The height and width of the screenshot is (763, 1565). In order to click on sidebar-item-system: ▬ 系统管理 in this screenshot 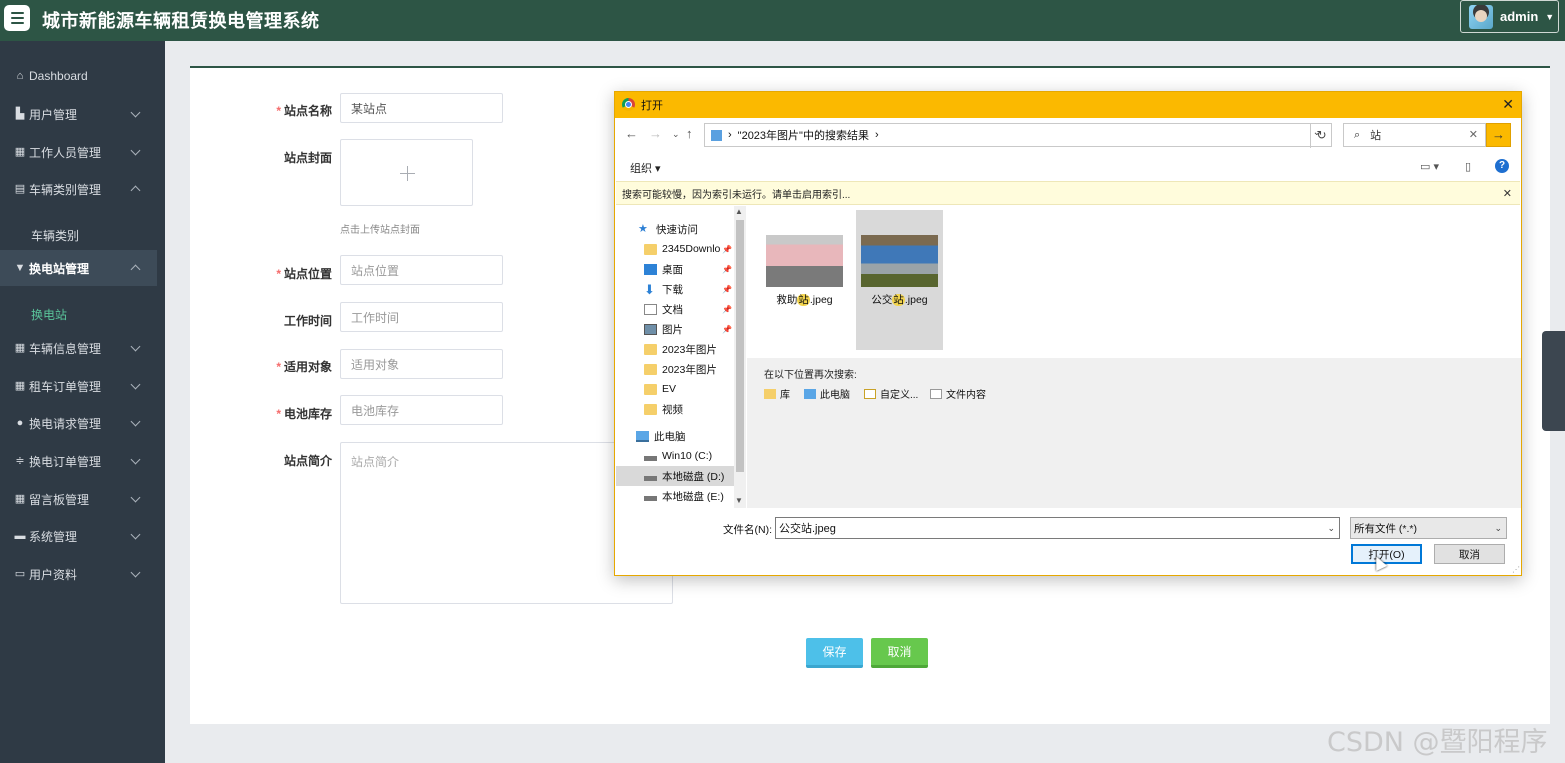, I will do `click(78, 536)`.